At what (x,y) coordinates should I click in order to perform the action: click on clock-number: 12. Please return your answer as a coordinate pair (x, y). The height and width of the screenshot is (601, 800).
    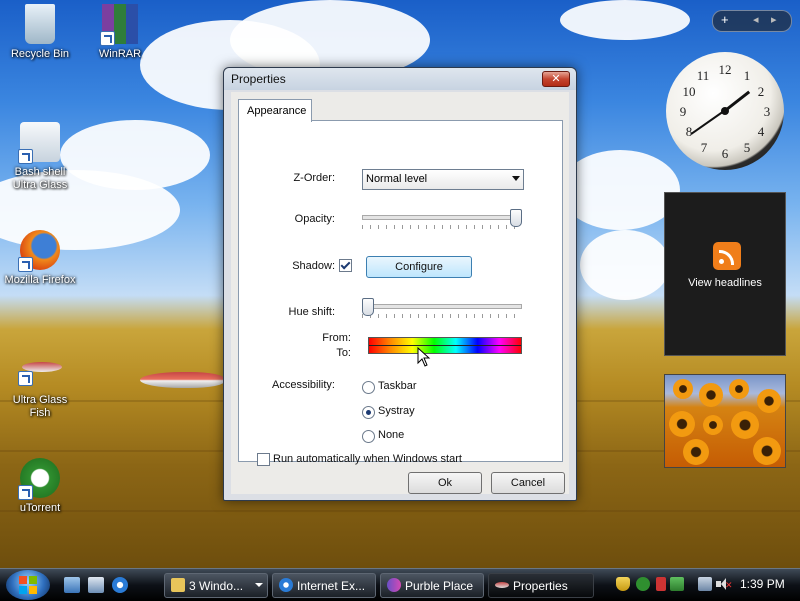
    Looking at the image, I should click on (725, 69).